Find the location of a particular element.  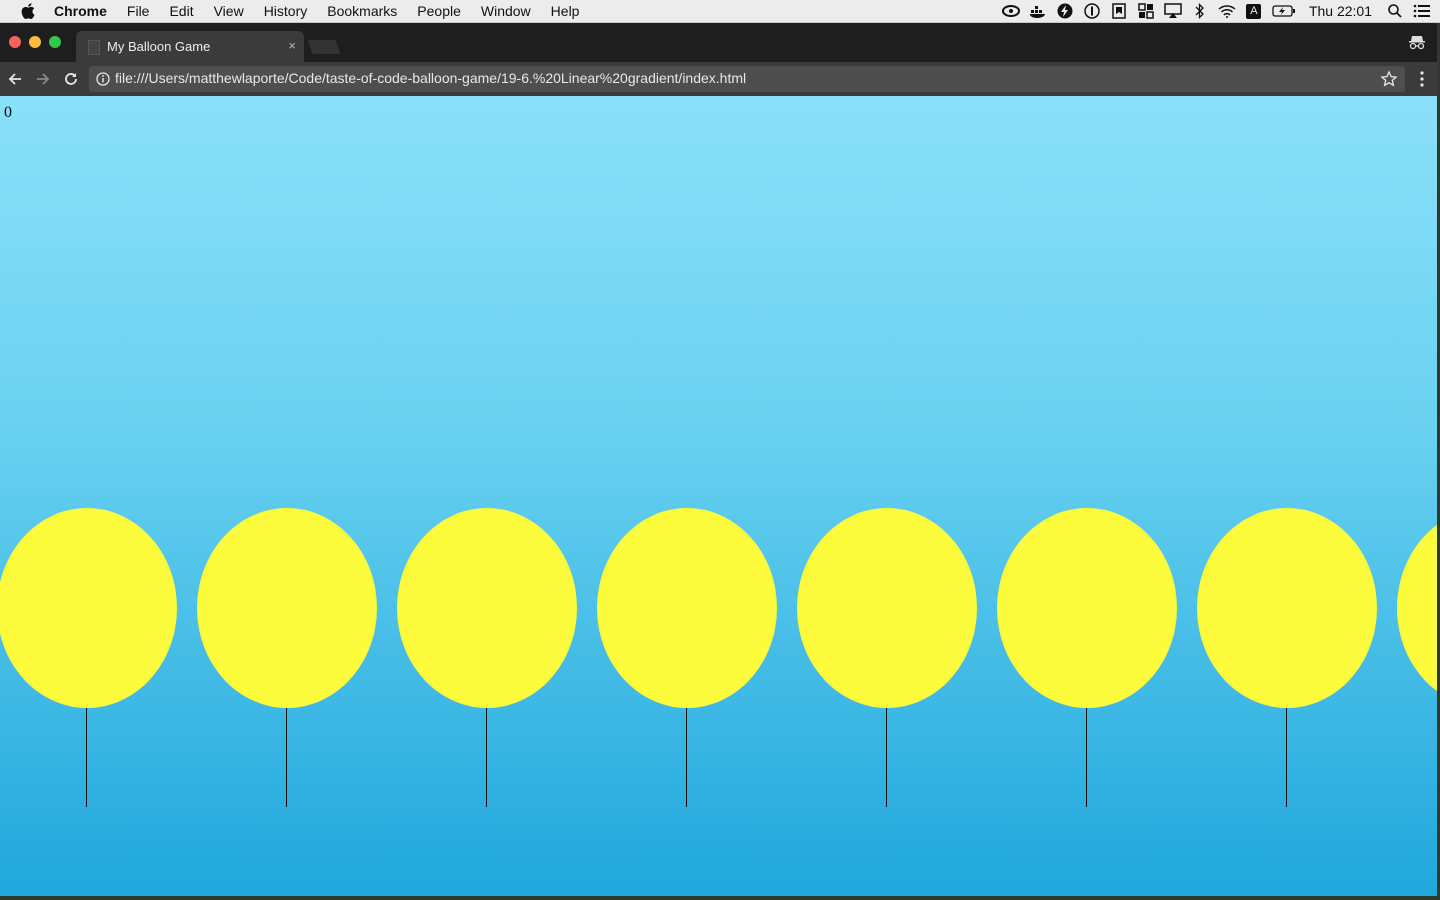

creative-cloud-icon is located at coordinates (1010, 11).